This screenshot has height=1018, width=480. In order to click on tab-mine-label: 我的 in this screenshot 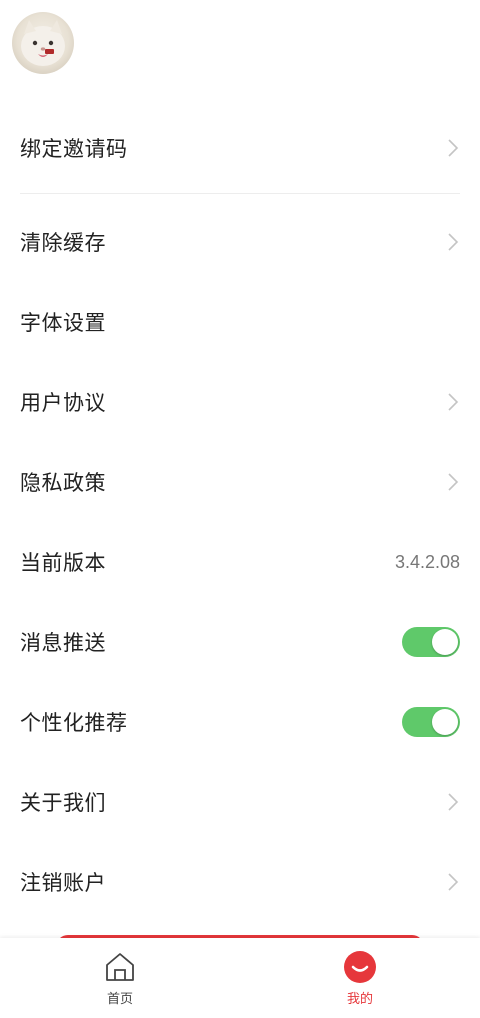, I will do `click(359, 999)`.